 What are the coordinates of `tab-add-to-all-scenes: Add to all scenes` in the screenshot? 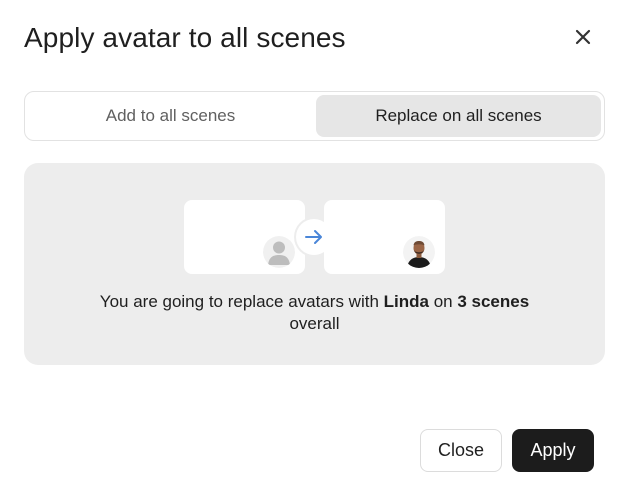 It's located at (170, 116).